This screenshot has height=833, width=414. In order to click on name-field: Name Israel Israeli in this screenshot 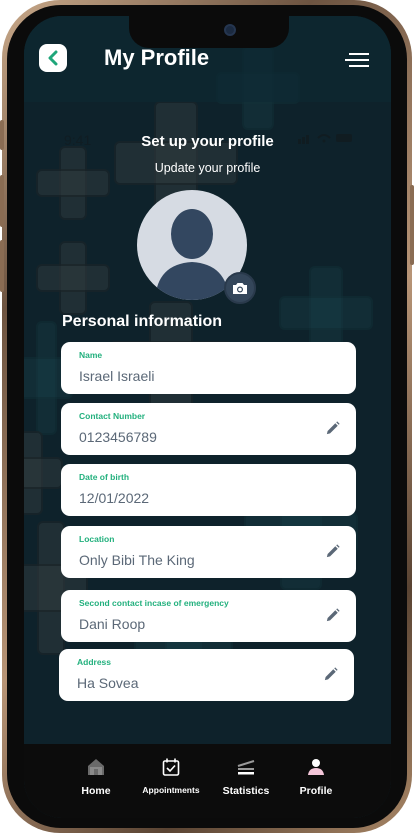, I will do `click(208, 368)`.